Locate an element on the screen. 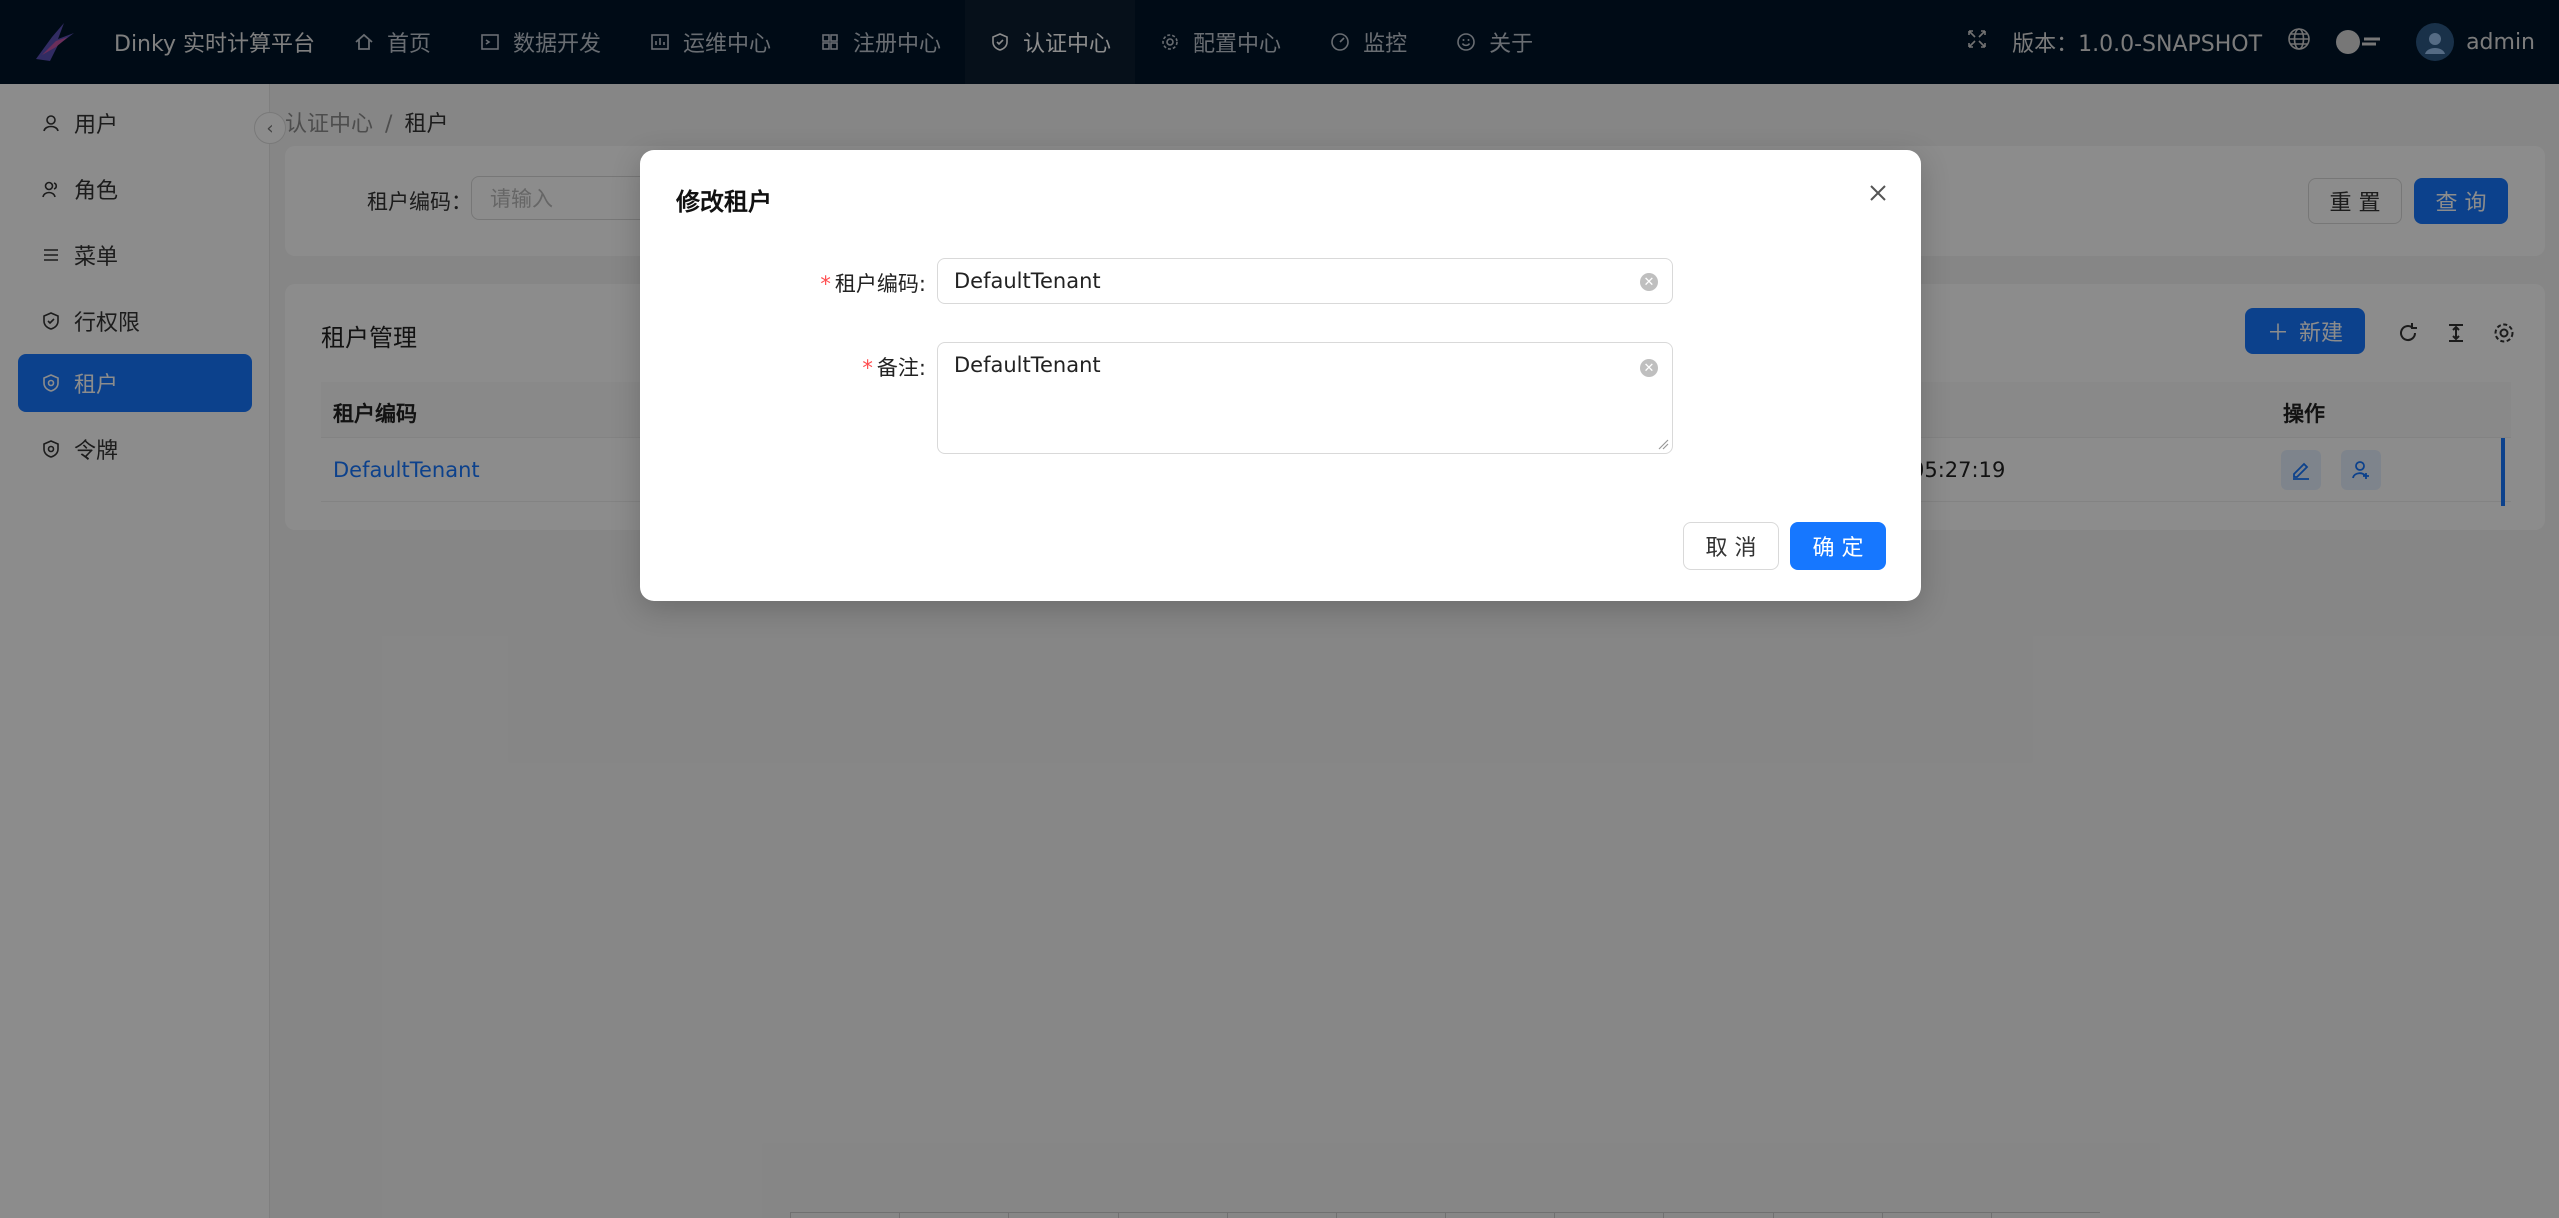 The width and height of the screenshot is (2559, 1218). close-icon is located at coordinates (1878, 193).